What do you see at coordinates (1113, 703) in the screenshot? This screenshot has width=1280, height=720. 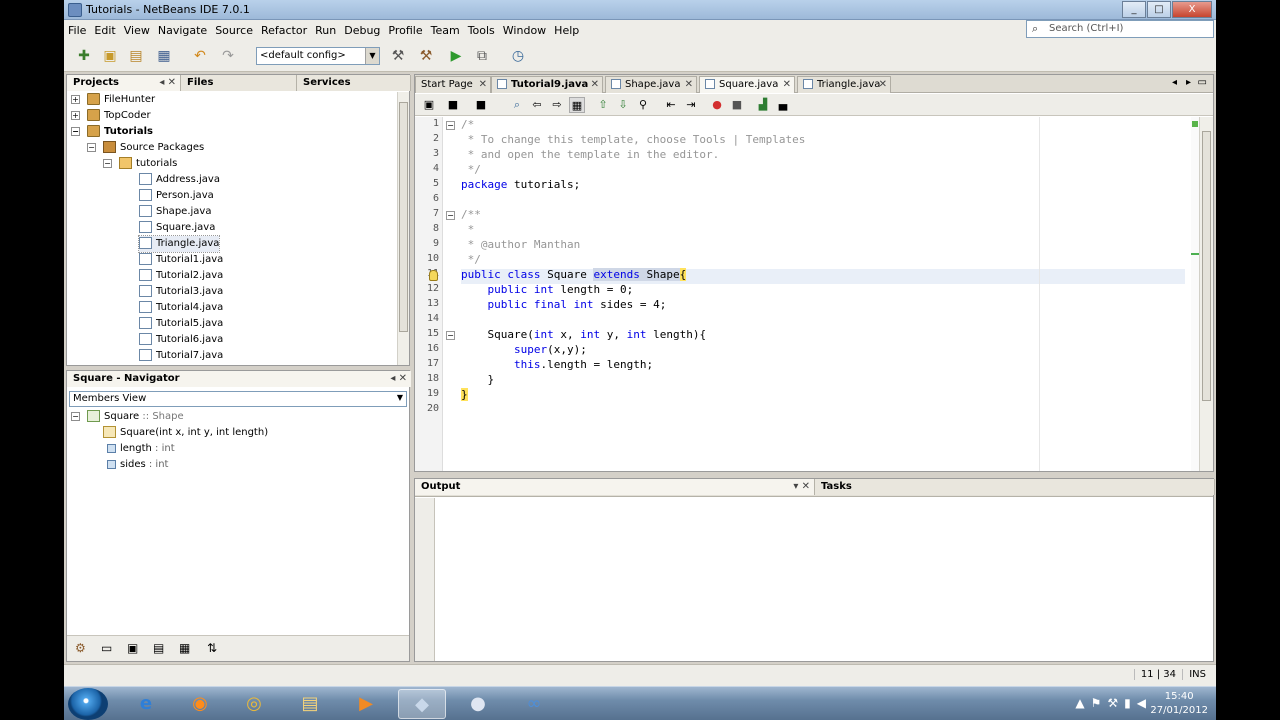 I see `system-tray: ▲⚑⚒▮◀` at bounding box center [1113, 703].